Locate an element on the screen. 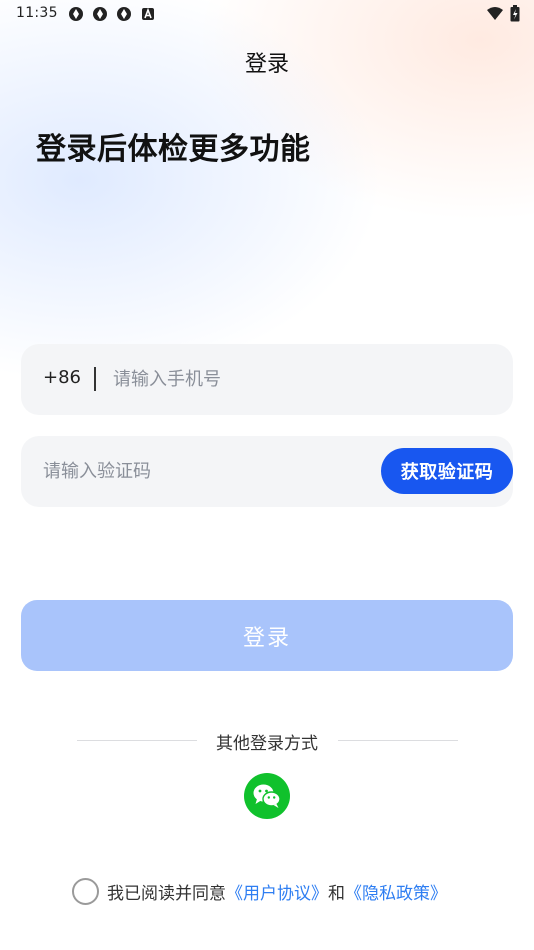 This screenshot has width=534, height=950. agreement-row: 我已阅读并同意 《用户协议》 和 《隐私政策》 is located at coordinates (259, 891).